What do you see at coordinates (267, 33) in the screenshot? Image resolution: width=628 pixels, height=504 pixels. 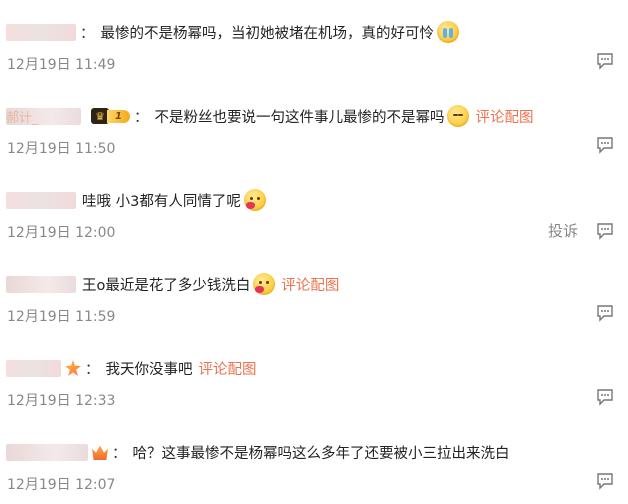 I see `comment-text: 最惨的不是杨幂吗，当初她被堵在机场，真的好可怜` at bounding box center [267, 33].